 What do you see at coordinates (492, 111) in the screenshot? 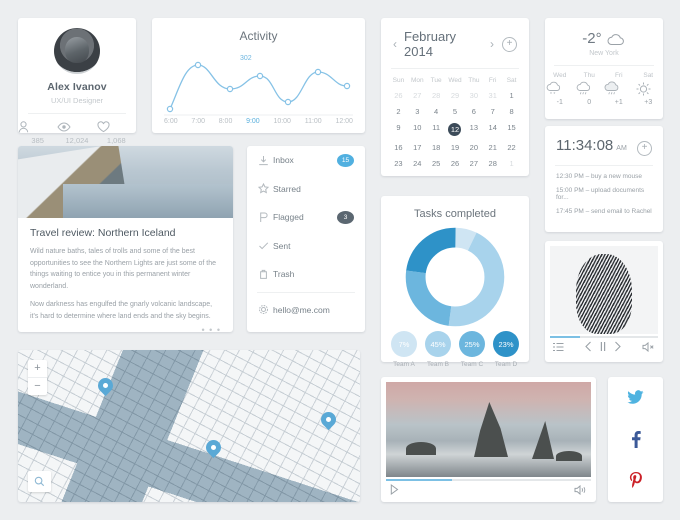
I see `calendar-day: 7` at bounding box center [492, 111].